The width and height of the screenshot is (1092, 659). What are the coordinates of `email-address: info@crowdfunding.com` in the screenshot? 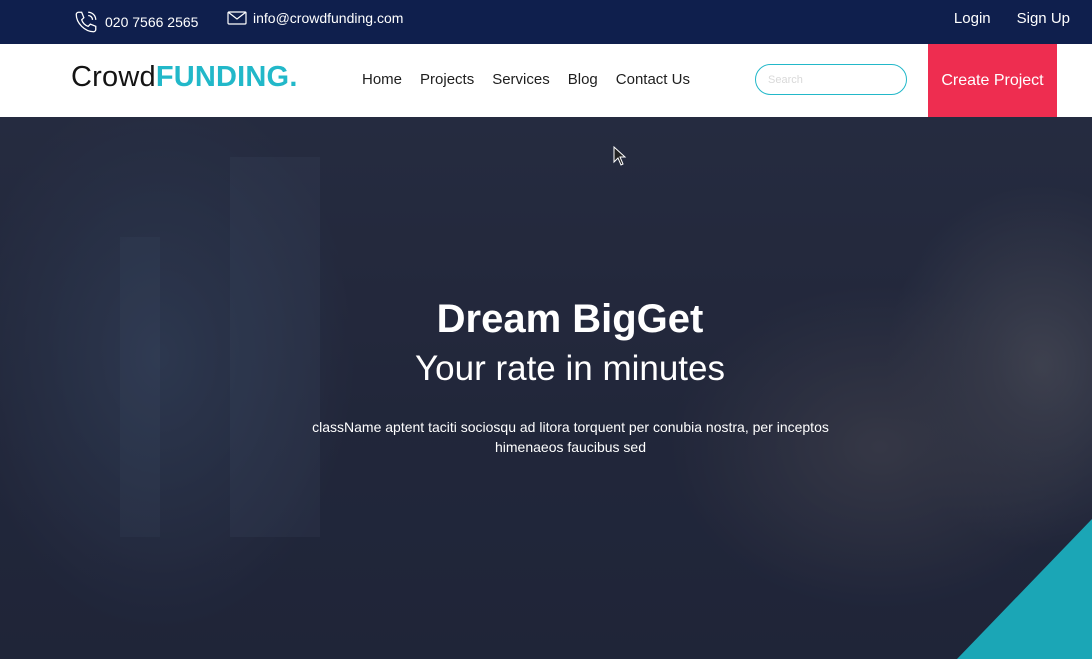 It's located at (328, 18).